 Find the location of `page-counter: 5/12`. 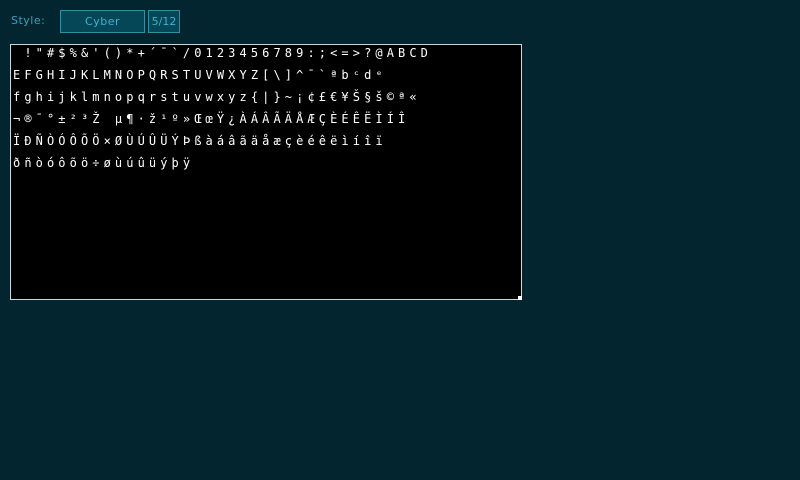

page-counter: 5/12 is located at coordinates (164, 21).